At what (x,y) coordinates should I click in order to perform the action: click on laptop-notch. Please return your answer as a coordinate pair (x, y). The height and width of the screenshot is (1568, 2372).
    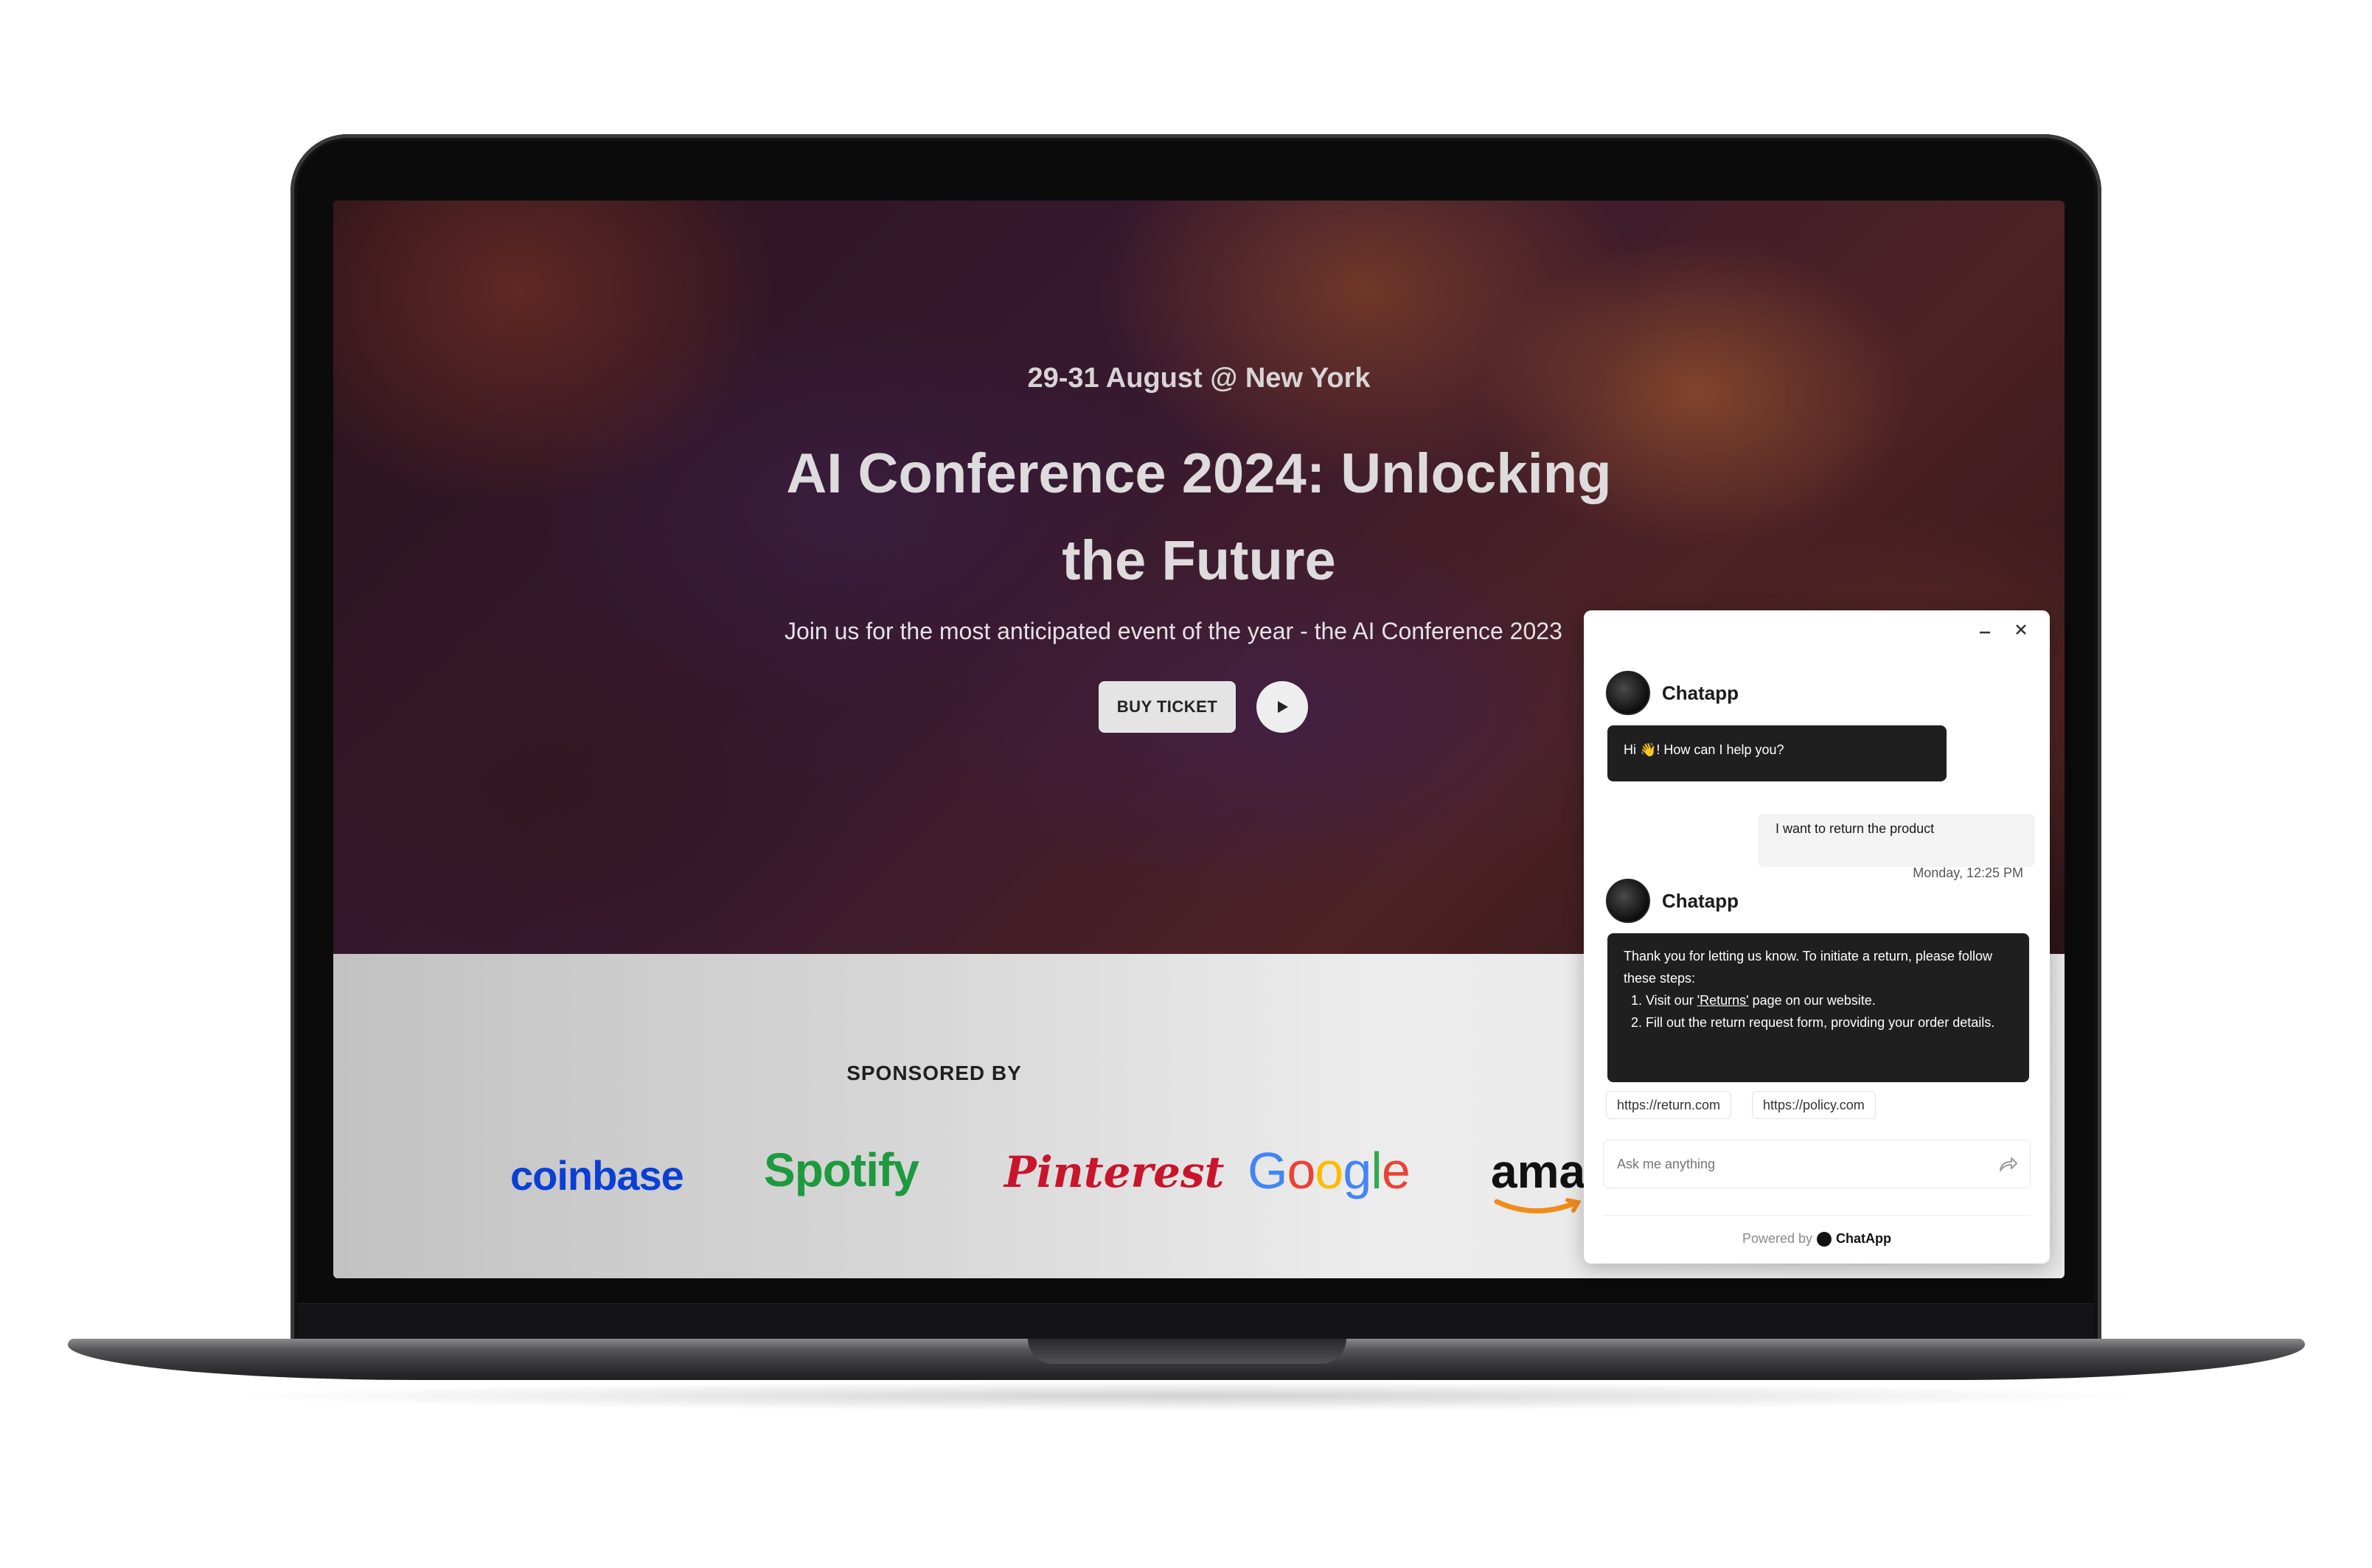
    Looking at the image, I should click on (1187, 1351).